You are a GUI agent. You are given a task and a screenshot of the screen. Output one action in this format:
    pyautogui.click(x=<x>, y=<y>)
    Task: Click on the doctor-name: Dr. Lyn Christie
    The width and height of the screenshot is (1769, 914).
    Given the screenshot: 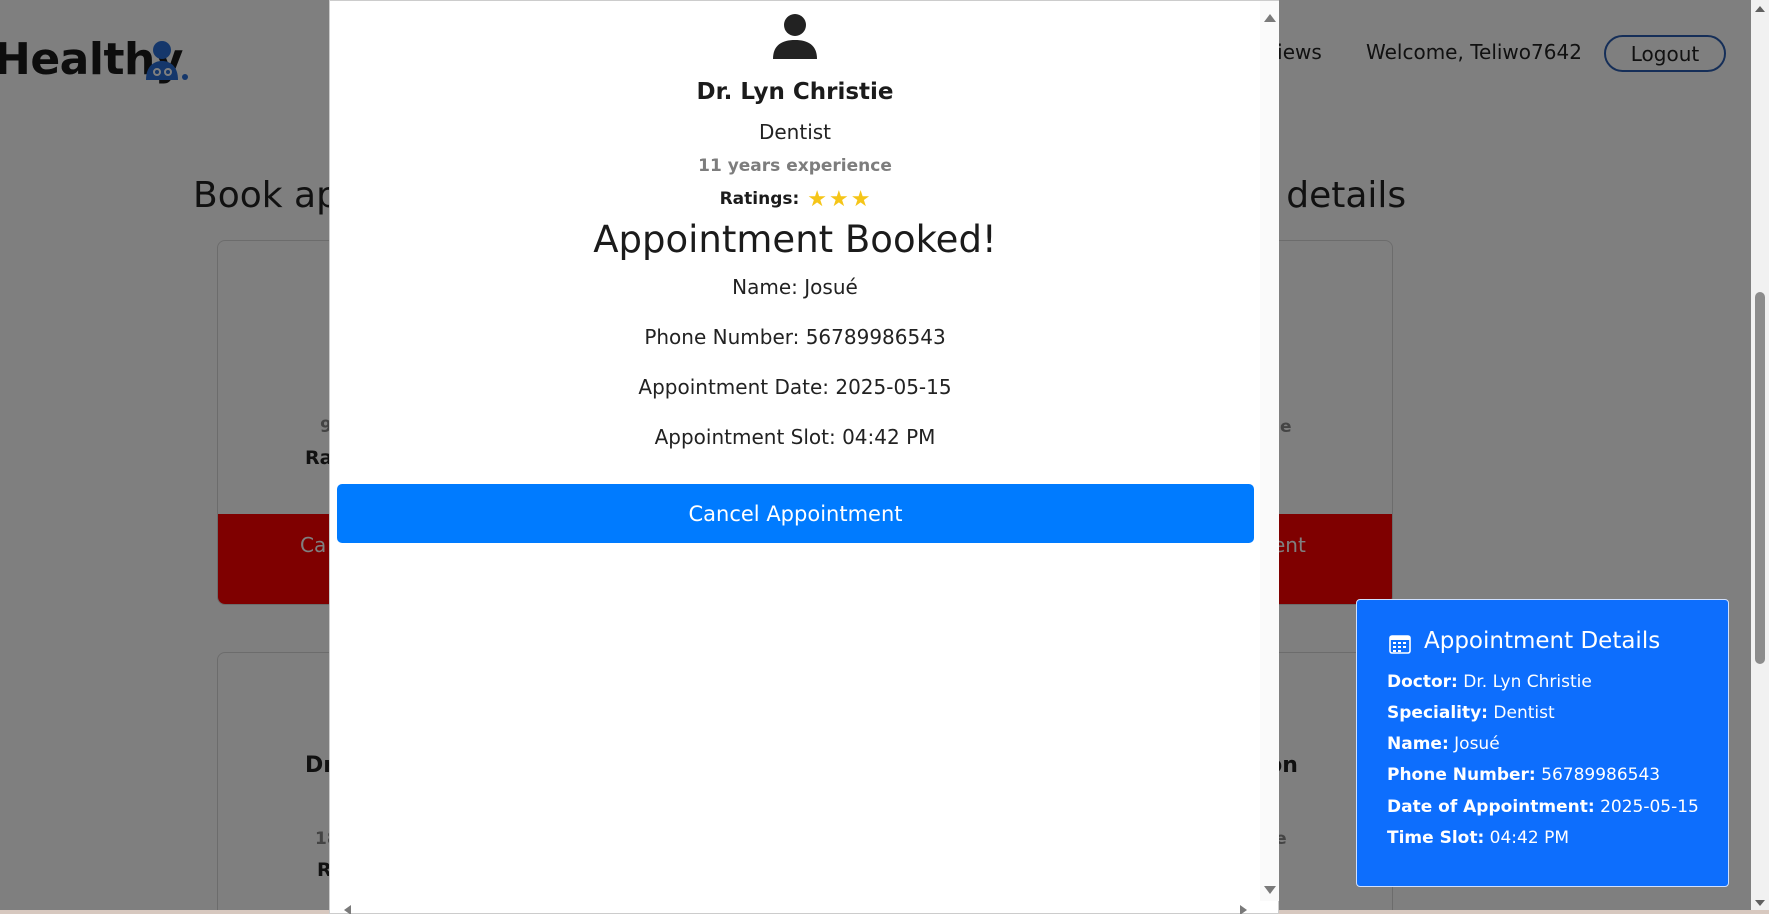 What is the action you would take?
    pyautogui.click(x=795, y=92)
    